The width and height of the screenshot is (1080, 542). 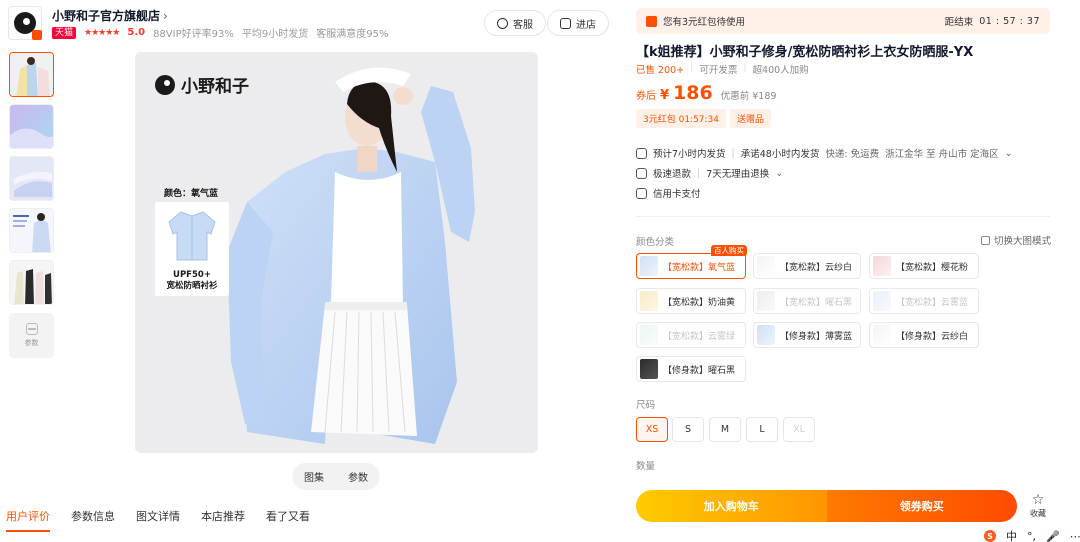 I want to click on buy-now-button: 领券购买, so click(x=921, y=506).